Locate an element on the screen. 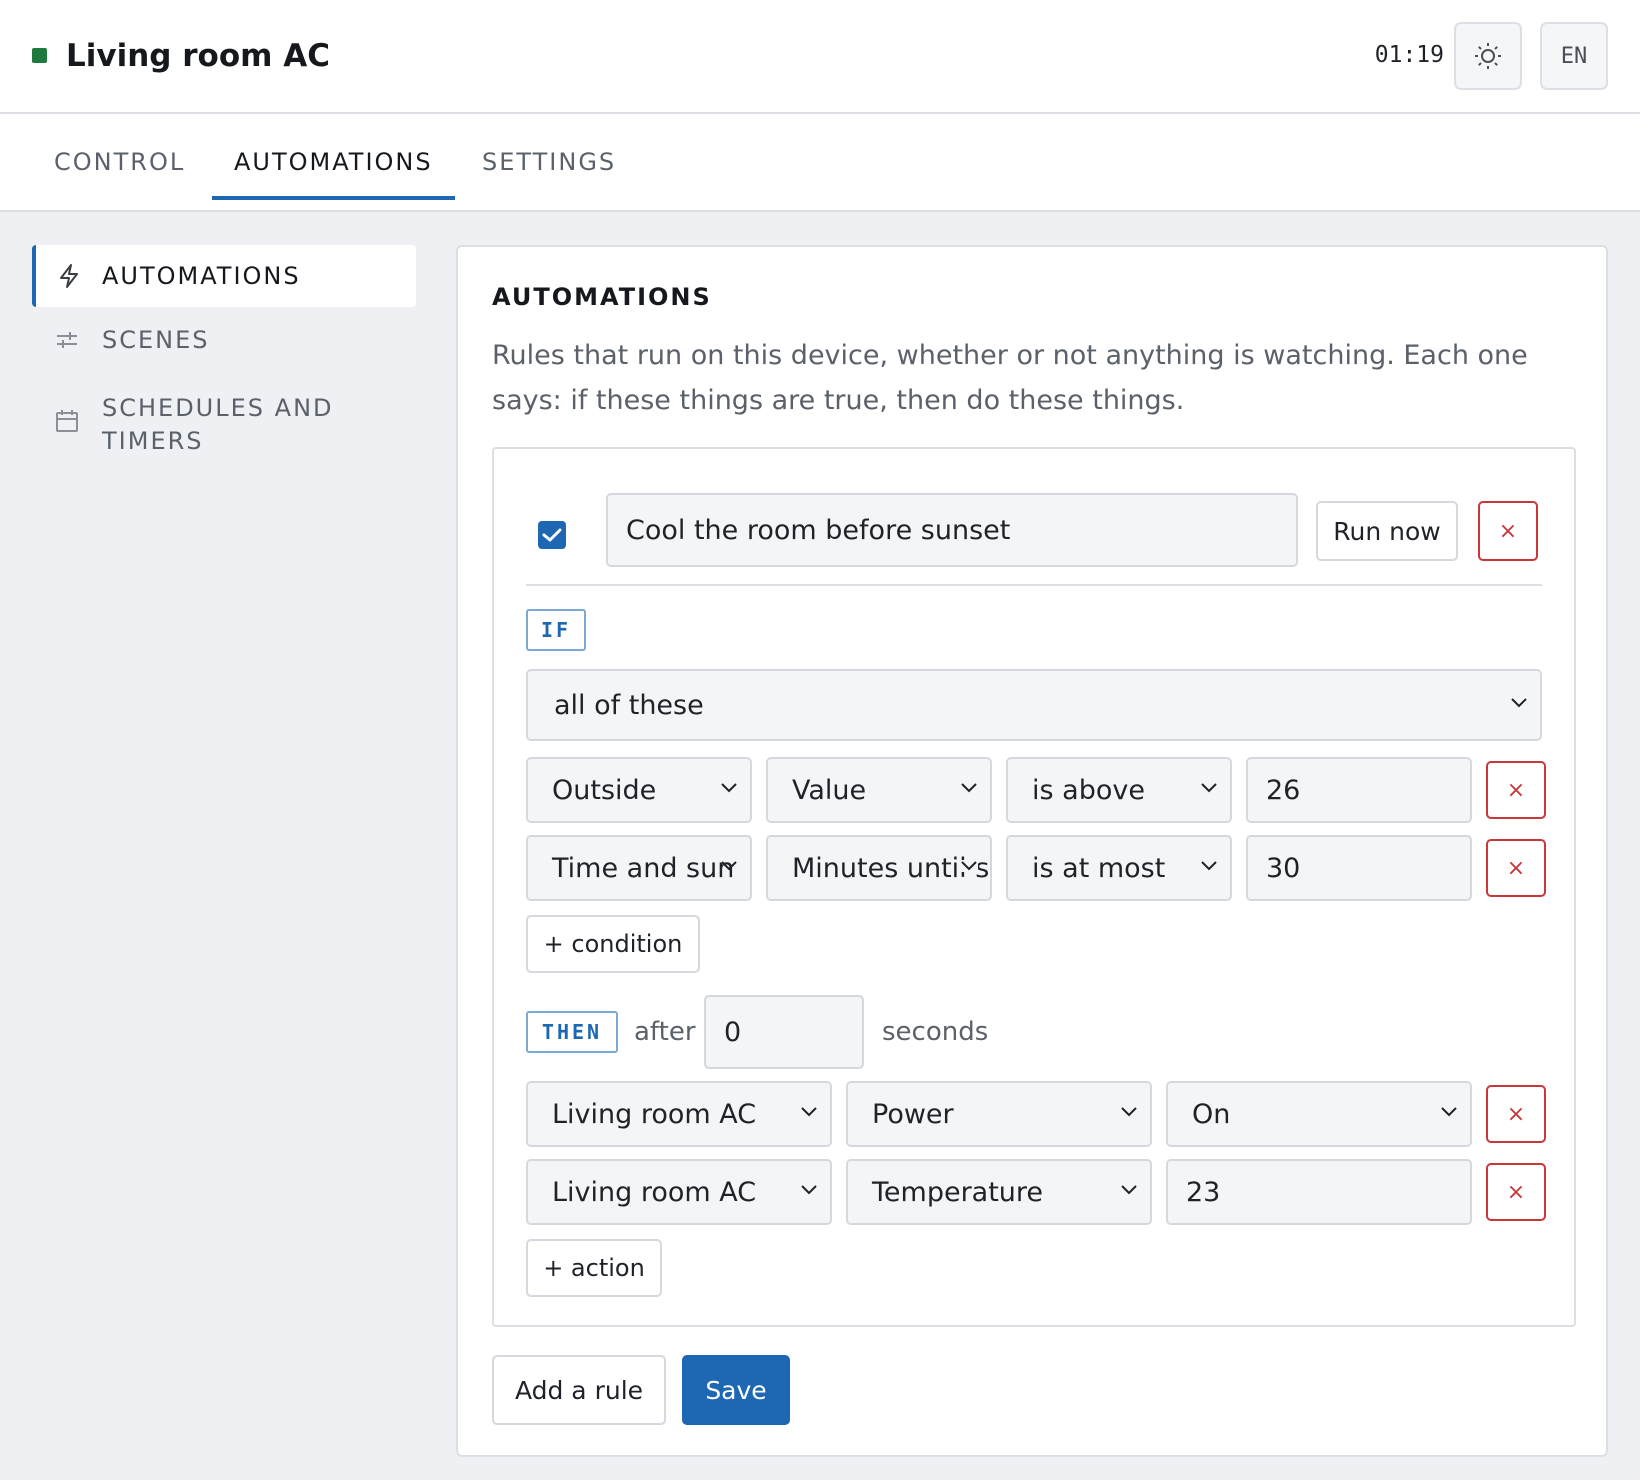 The width and height of the screenshot is (1640, 1480). clock: 01:19 is located at coordinates (1409, 55).